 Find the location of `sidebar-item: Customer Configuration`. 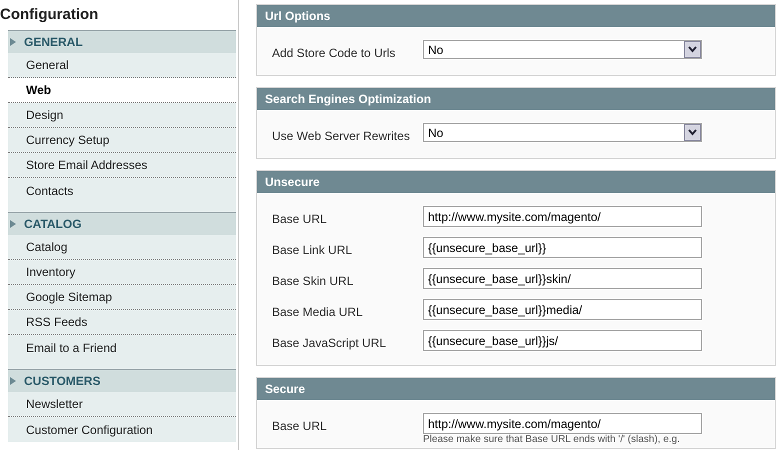

sidebar-item: Customer Configuration is located at coordinates (122, 429).